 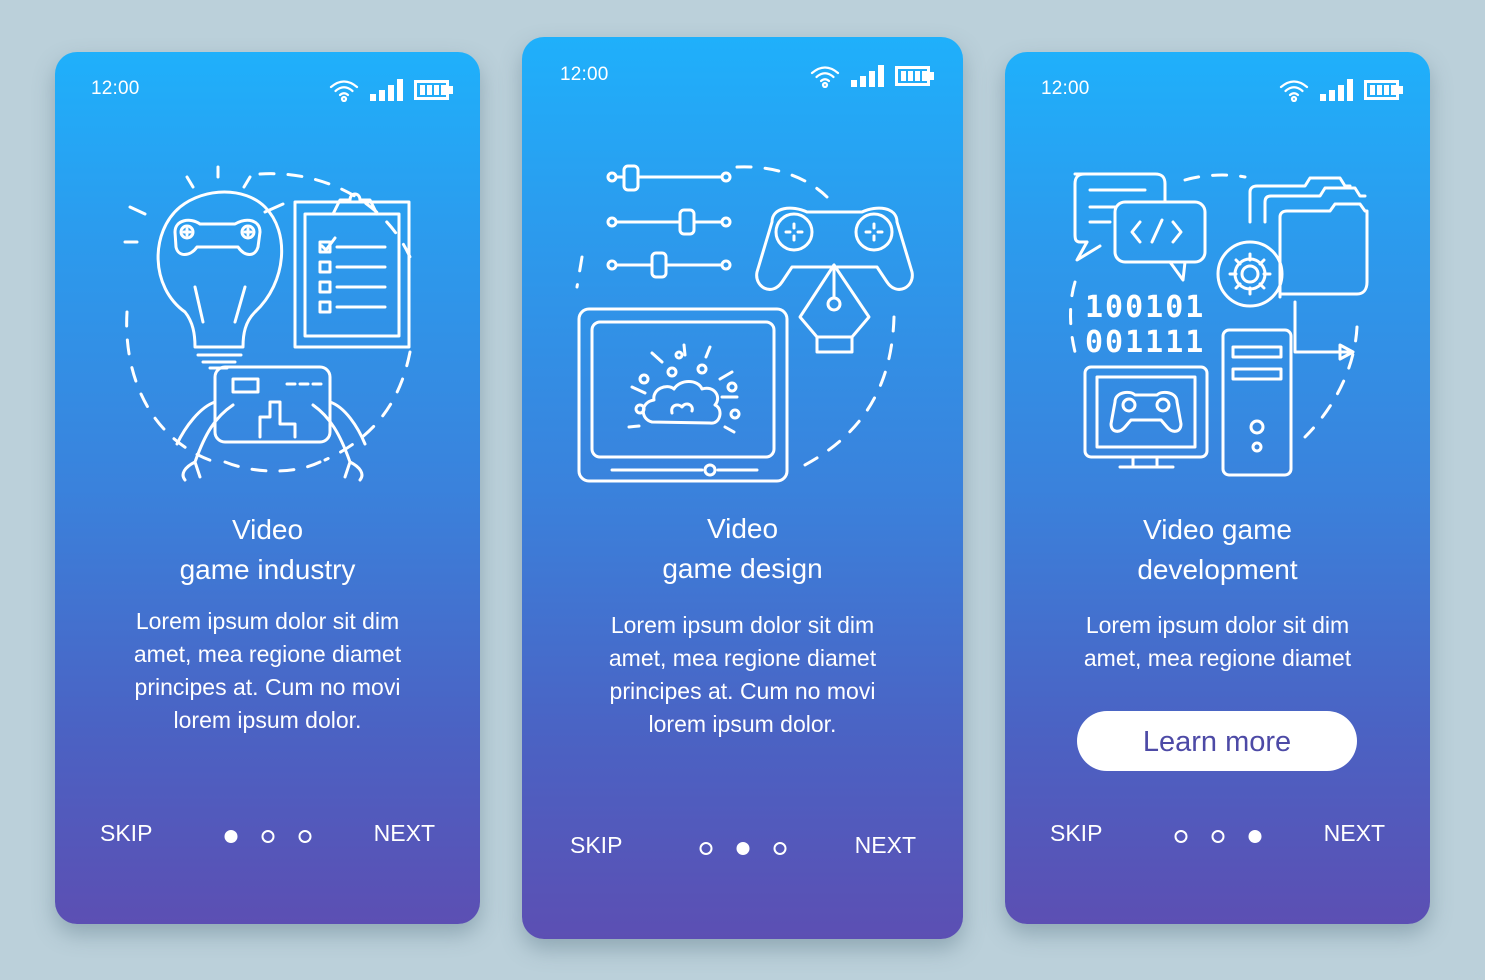 I want to click on chat-code-icon, so click(x=1140, y=227).